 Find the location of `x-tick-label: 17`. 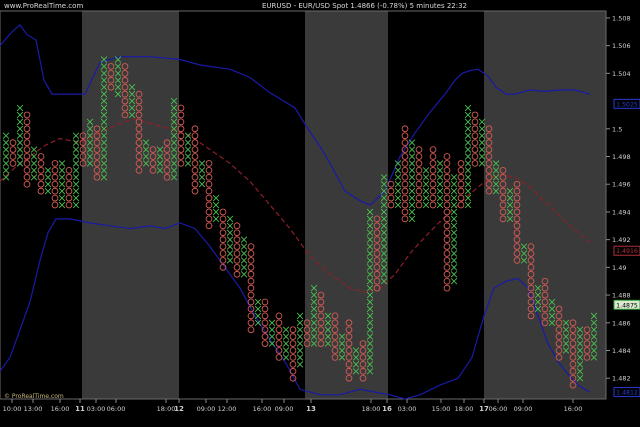

x-tick-label: 17 is located at coordinates (484, 409).